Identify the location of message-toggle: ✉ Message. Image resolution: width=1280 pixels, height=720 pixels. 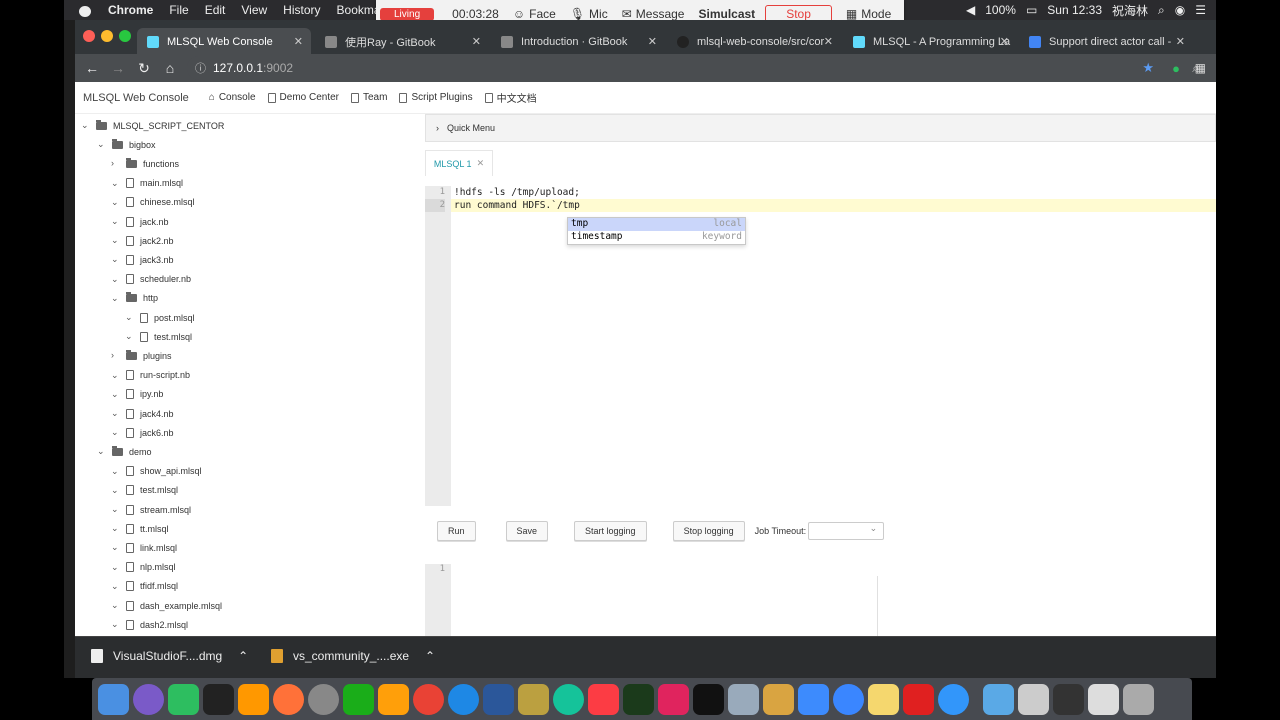
(653, 14).